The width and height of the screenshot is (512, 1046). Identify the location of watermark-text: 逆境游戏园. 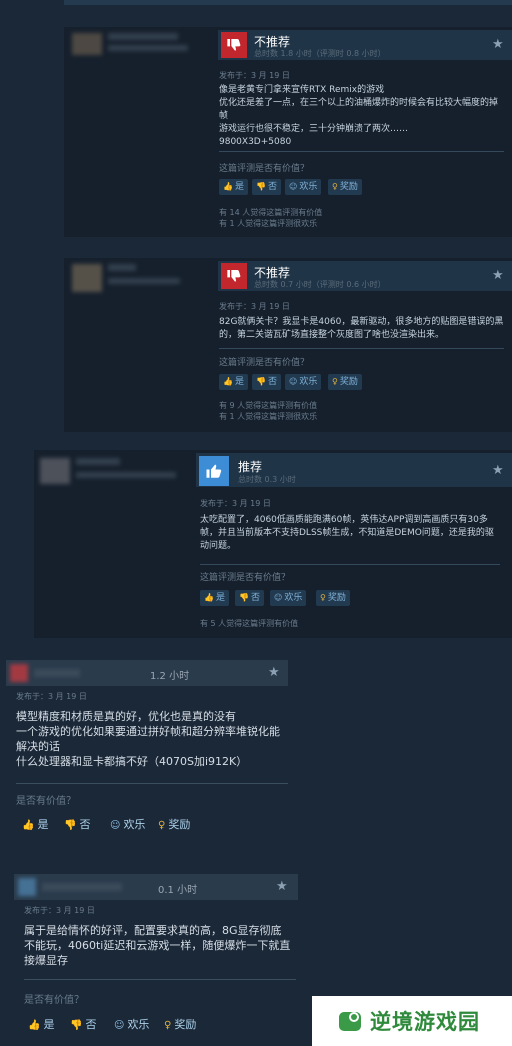
(425, 1022).